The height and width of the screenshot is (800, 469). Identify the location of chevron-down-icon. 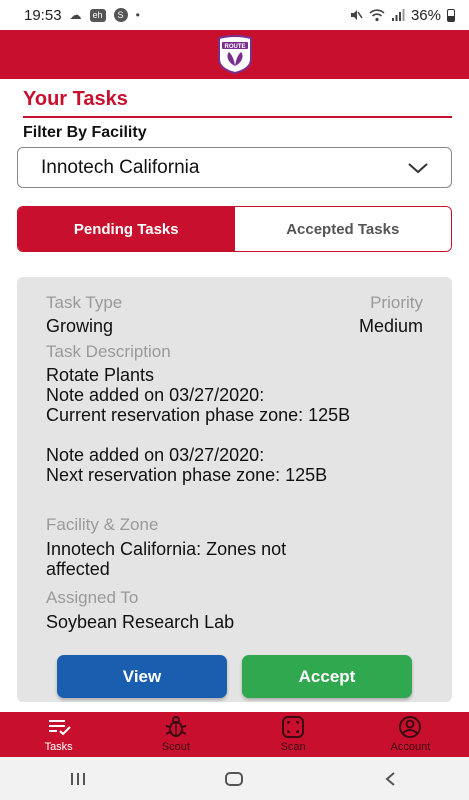
(418, 167).